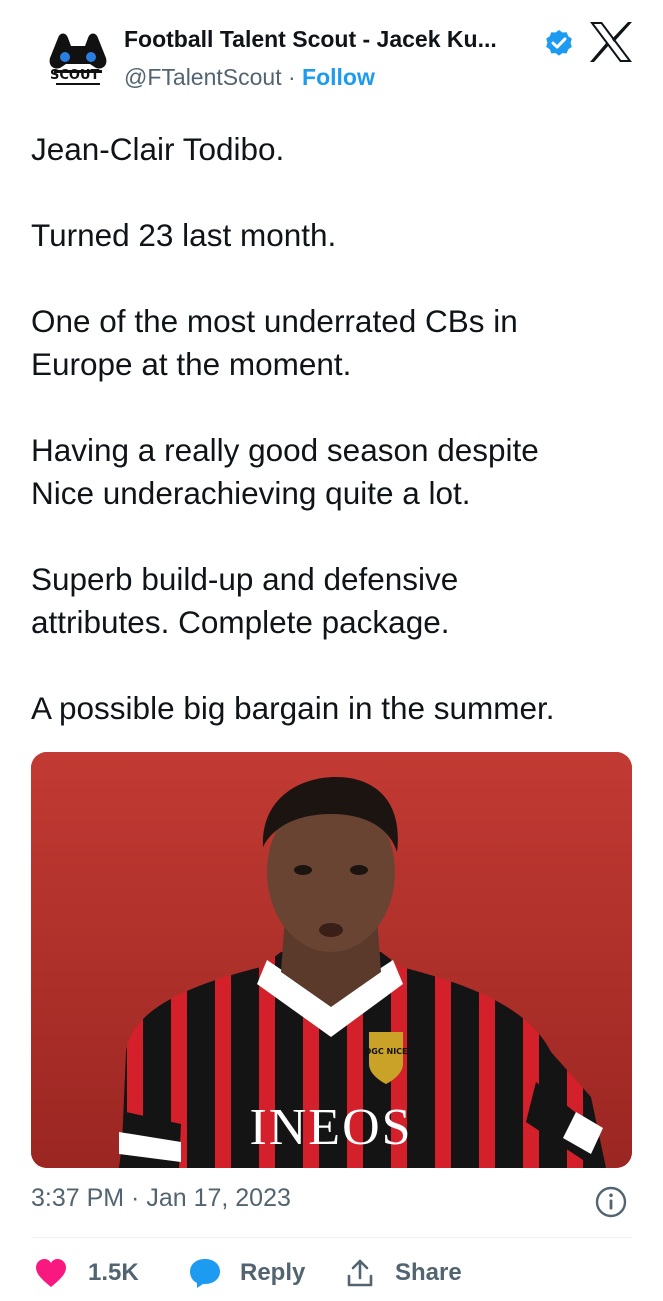 This screenshot has height=1301, width=663. I want to click on tweet-line: A possible big bargain in the summer., so click(293, 708).